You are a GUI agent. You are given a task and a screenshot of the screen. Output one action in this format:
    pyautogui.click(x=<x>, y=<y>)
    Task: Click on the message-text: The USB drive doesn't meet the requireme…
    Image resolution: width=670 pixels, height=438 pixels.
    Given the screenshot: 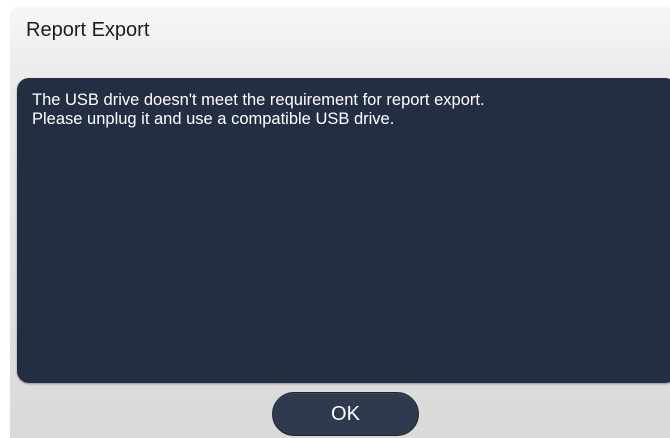 What is the action you would take?
    pyautogui.click(x=342, y=110)
    